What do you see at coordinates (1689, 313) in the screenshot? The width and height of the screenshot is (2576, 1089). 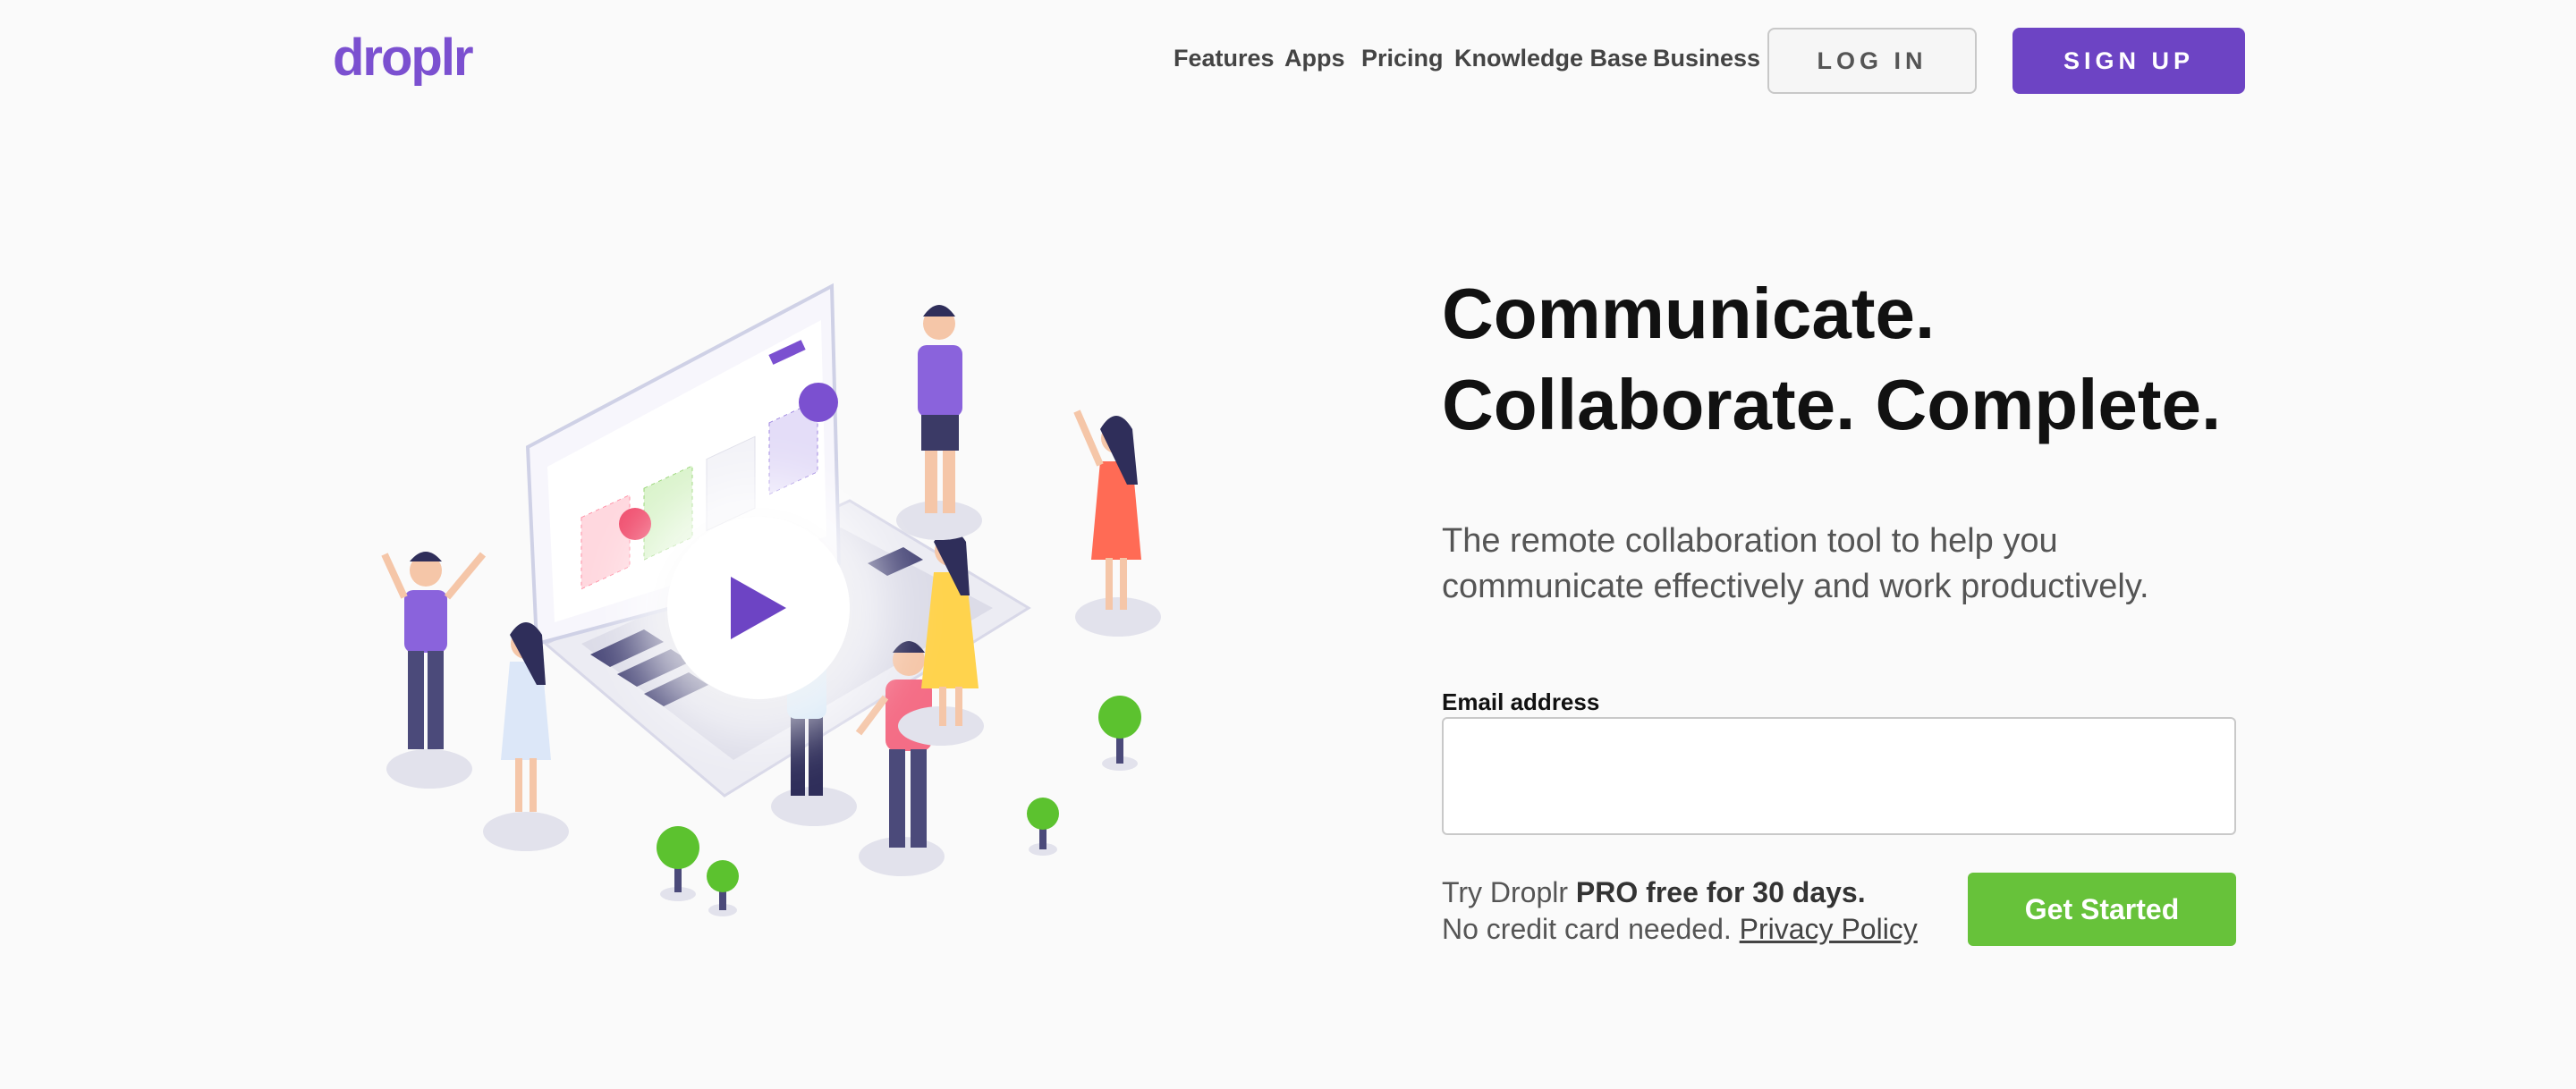 I see `headline-line-1: Communicate.` at bounding box center [1689, 313].